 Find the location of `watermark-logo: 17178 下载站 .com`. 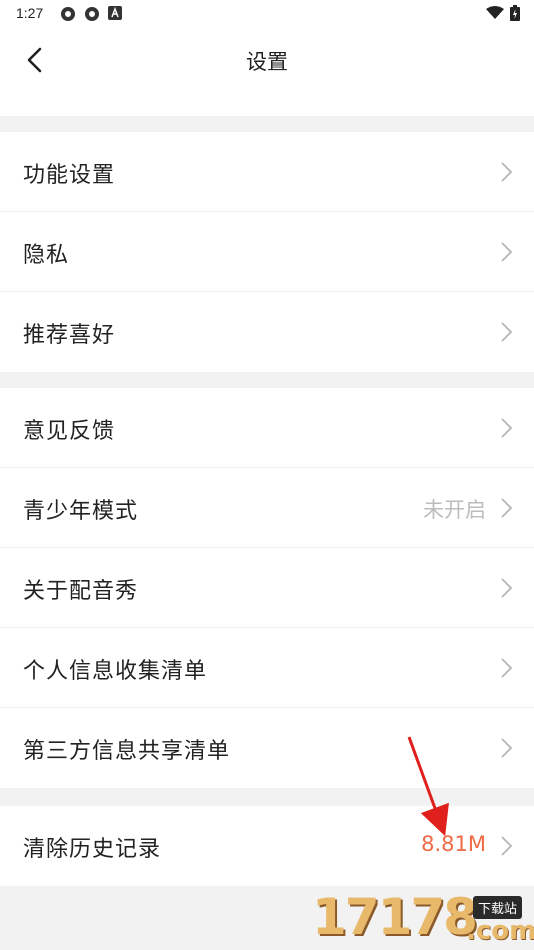

watermark-logo: 17178 下载站 .com is located at coordinates (420, 919).